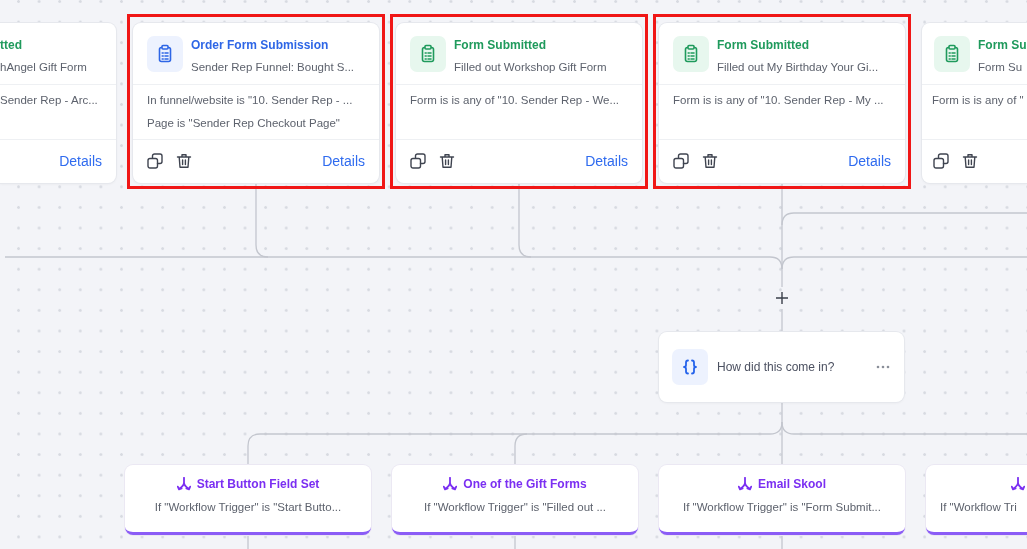 This screenshot has width=1027, height=549. Describe the element at coordinates (43, 67) in the screenshot. I see `trigger-subtitle: hAngel Gift Form` at that location.